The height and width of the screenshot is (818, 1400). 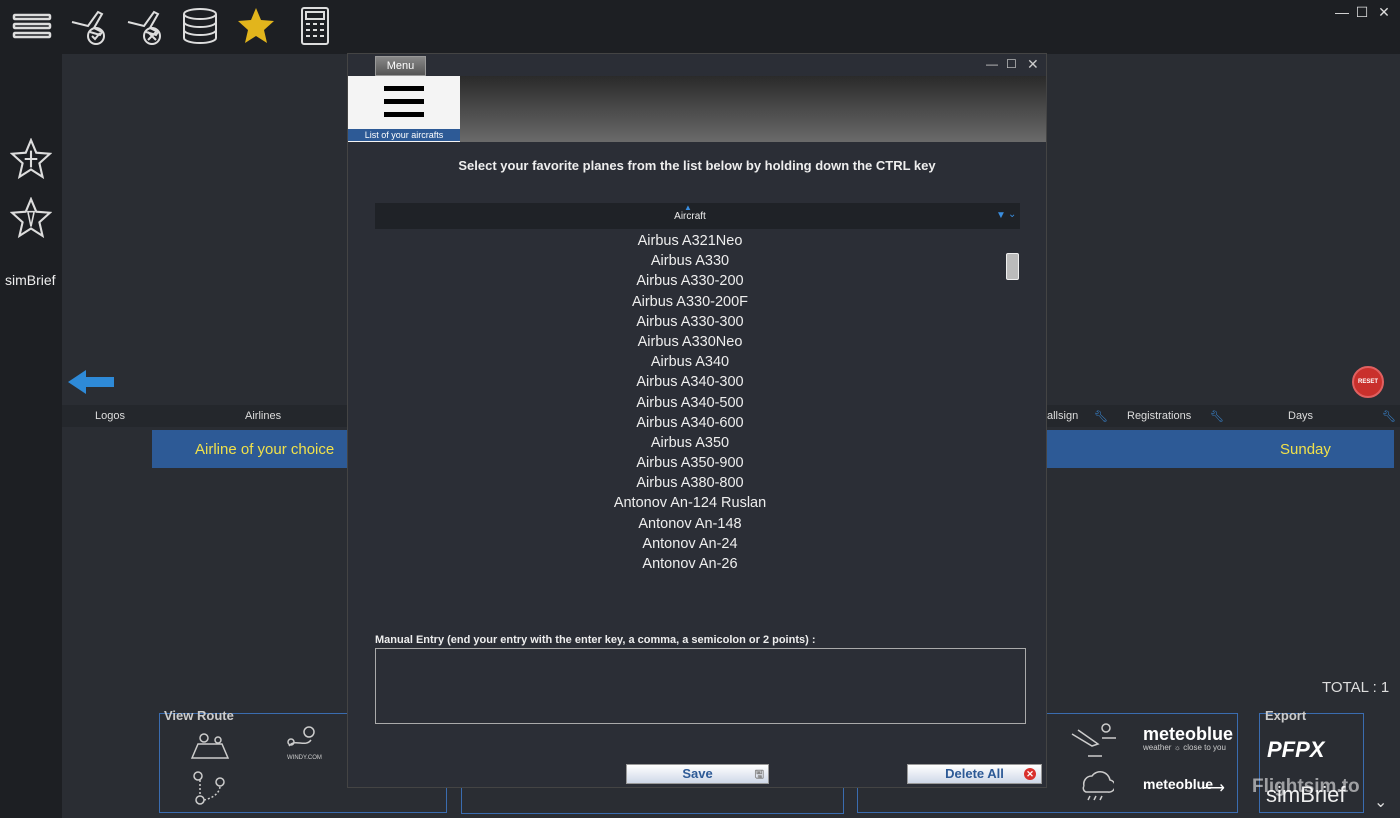 I want to click on list-item: Airbus A350-900, so click(x=690, y=463).